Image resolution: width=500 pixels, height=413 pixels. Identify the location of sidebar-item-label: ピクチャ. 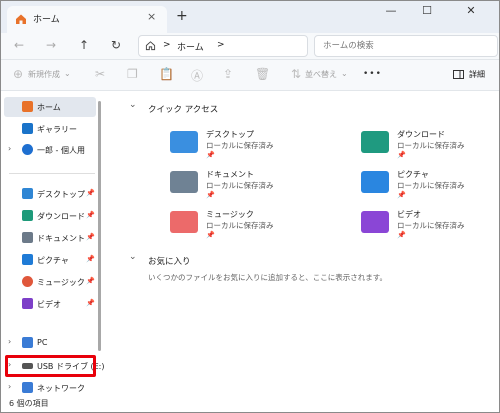
(53, 260).